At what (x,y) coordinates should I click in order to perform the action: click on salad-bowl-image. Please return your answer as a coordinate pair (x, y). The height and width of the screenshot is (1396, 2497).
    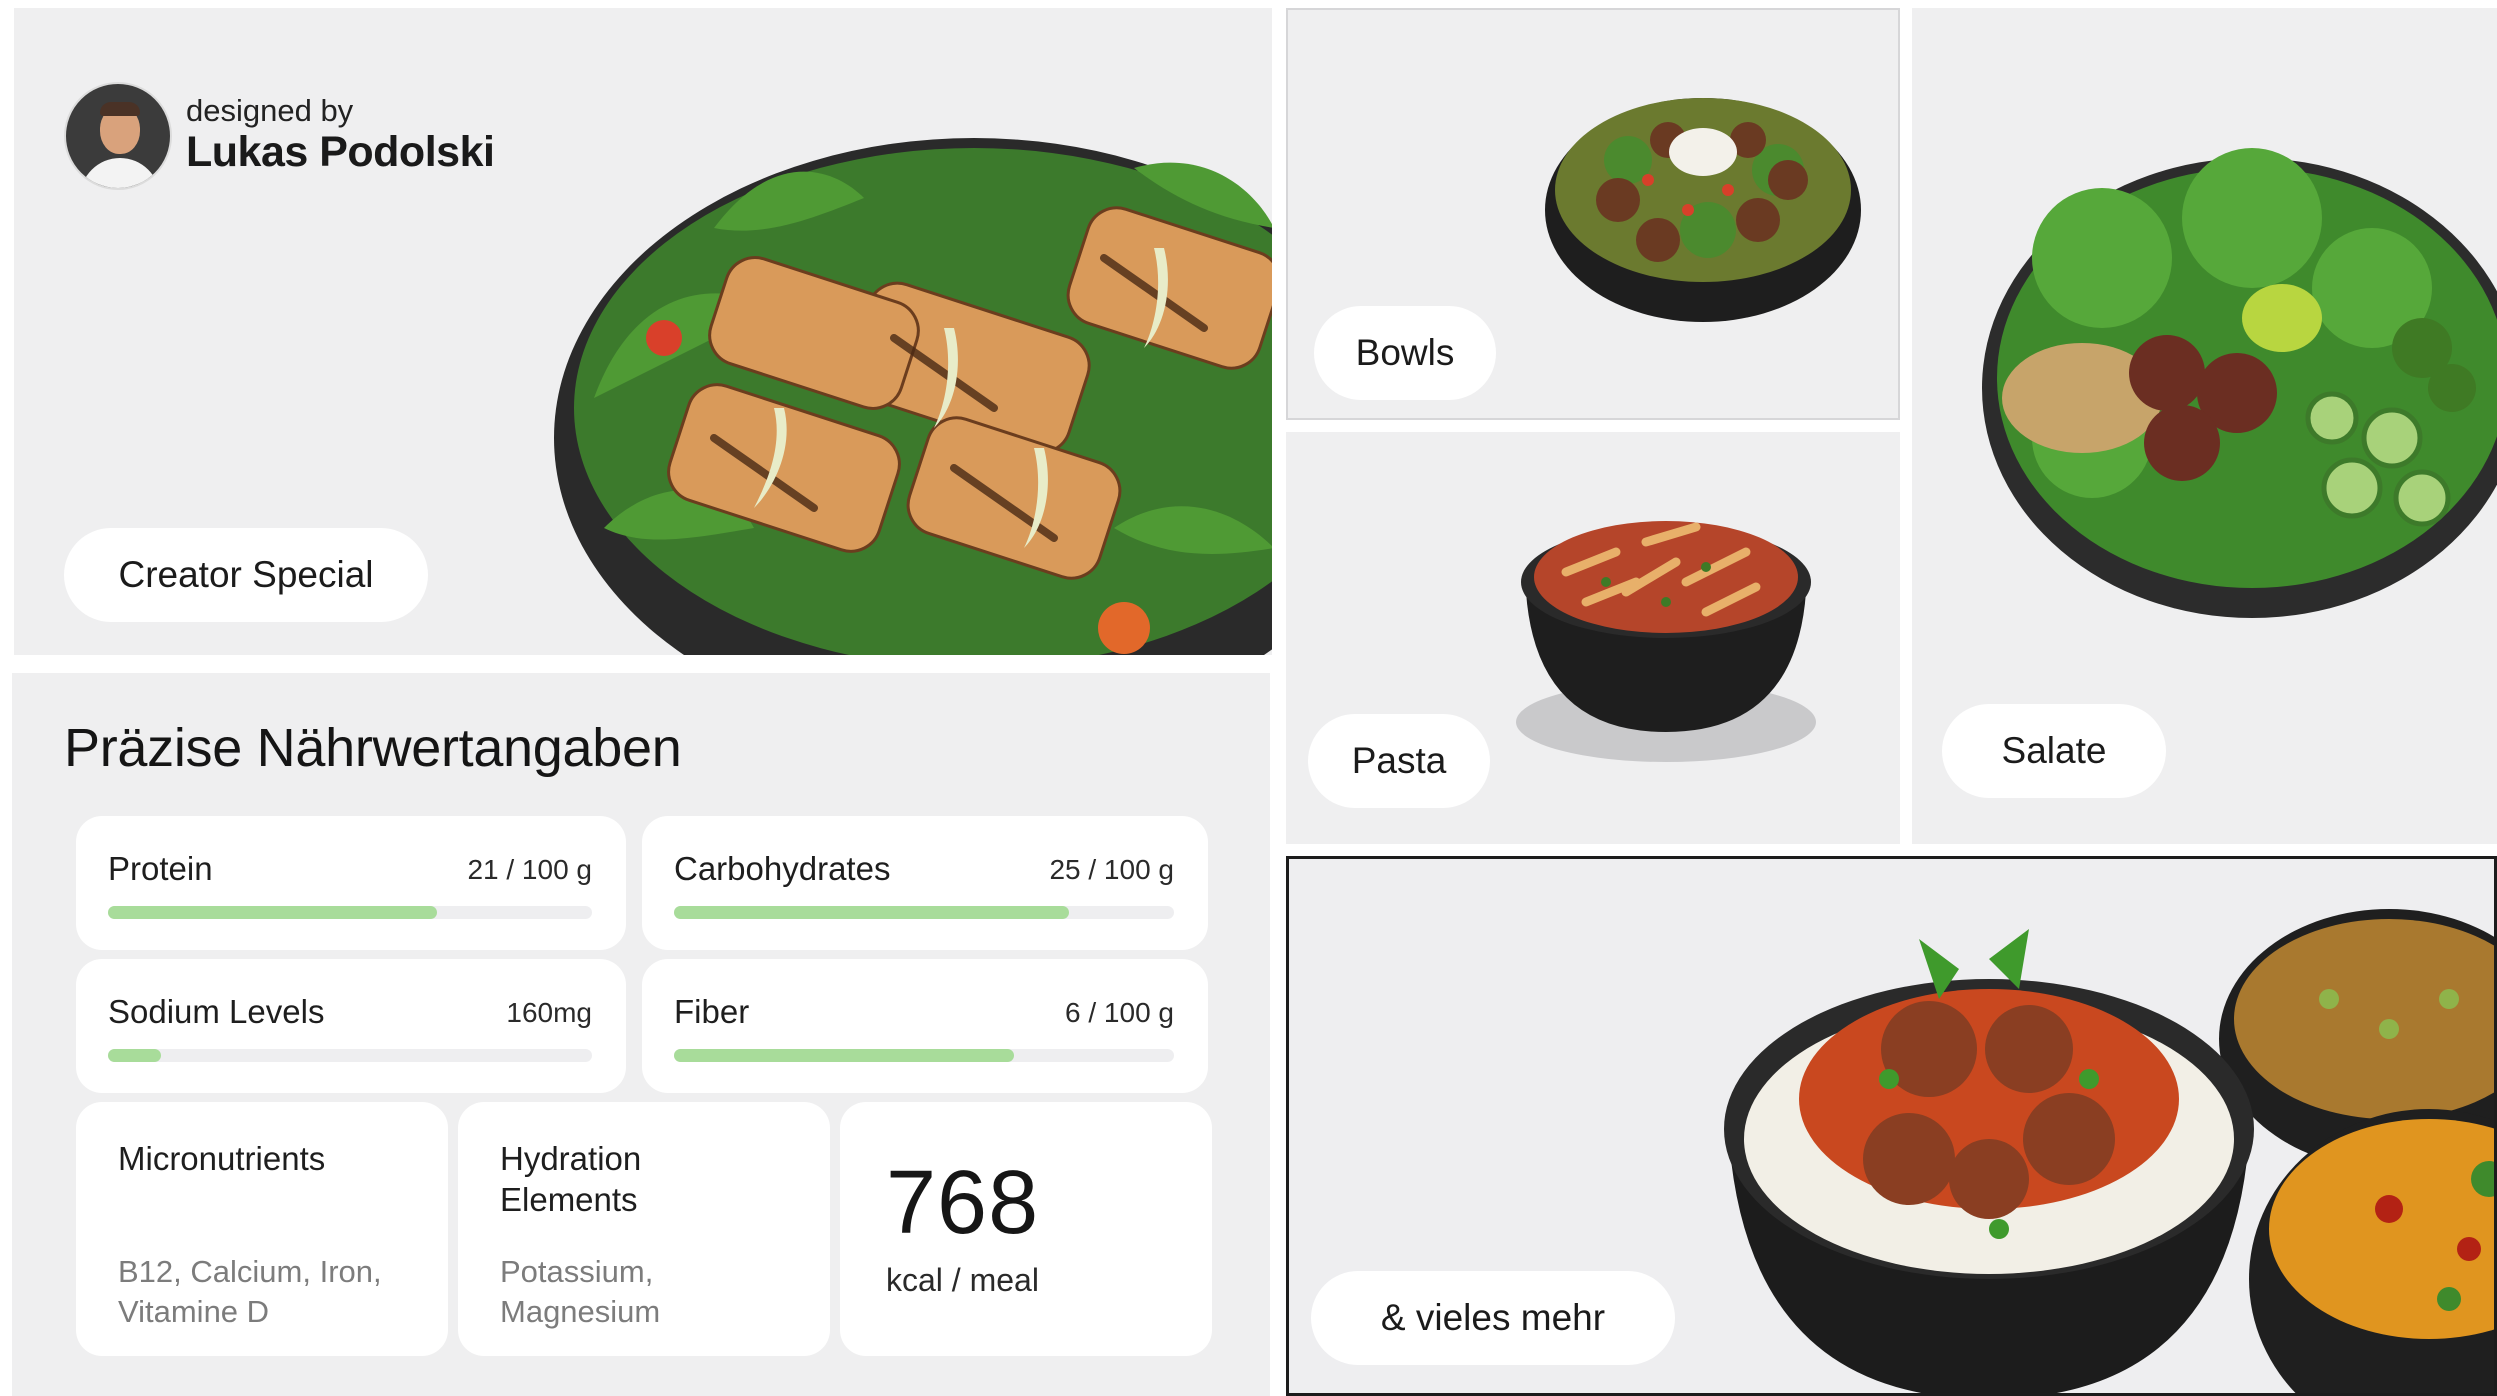
    Looking at the image, I should click on (2239, 383).